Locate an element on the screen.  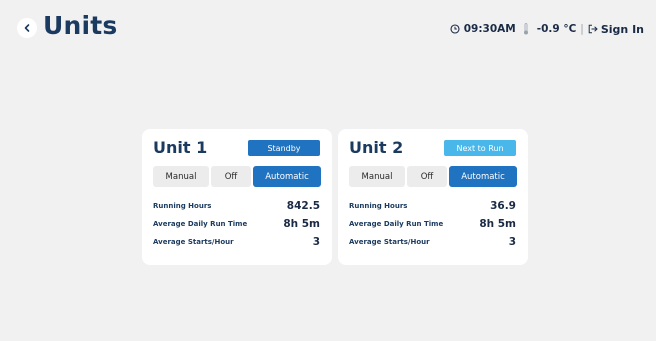
temperature: -0.9 °C is located at coordinates (556, 29).